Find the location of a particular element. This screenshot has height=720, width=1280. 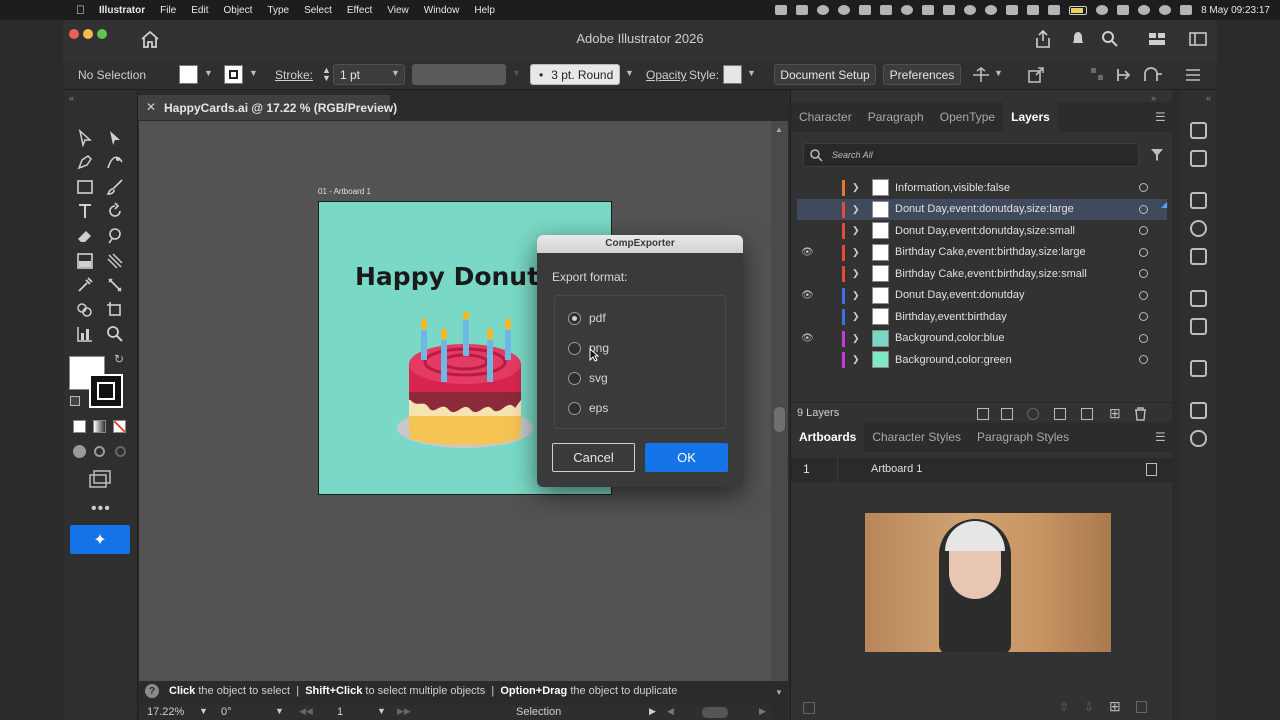

tab-layers: Layers is located at coordinates (1030, 117).